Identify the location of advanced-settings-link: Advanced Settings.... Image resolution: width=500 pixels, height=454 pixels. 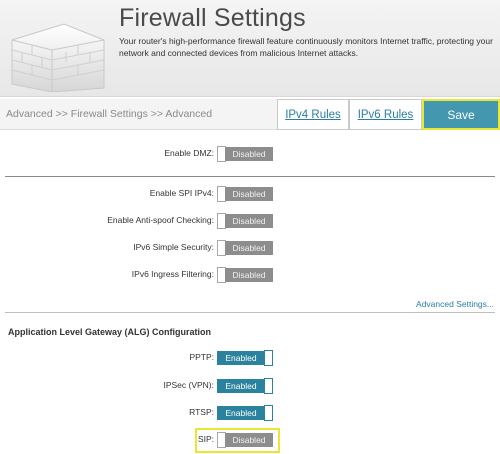
(455, 304).